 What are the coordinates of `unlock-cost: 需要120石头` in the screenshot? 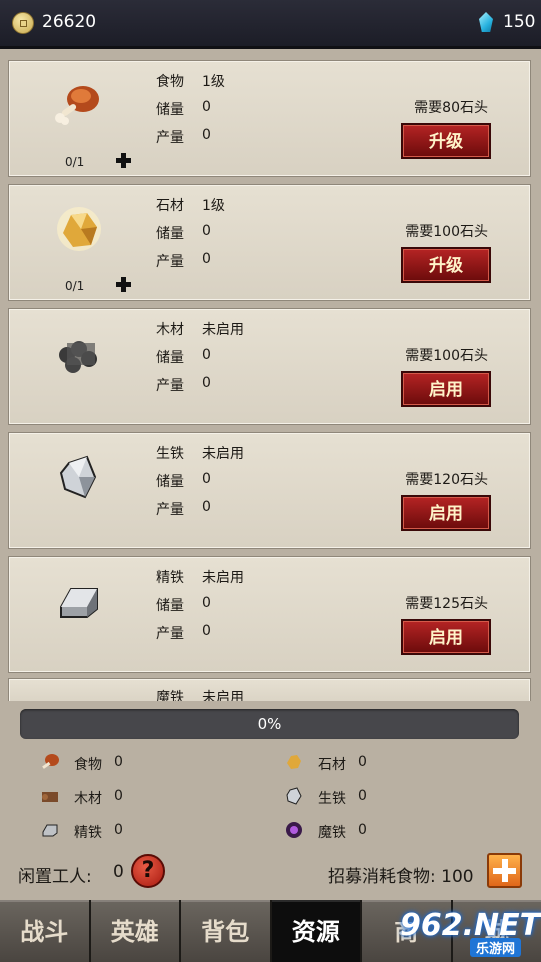 It's located at (446, 480).